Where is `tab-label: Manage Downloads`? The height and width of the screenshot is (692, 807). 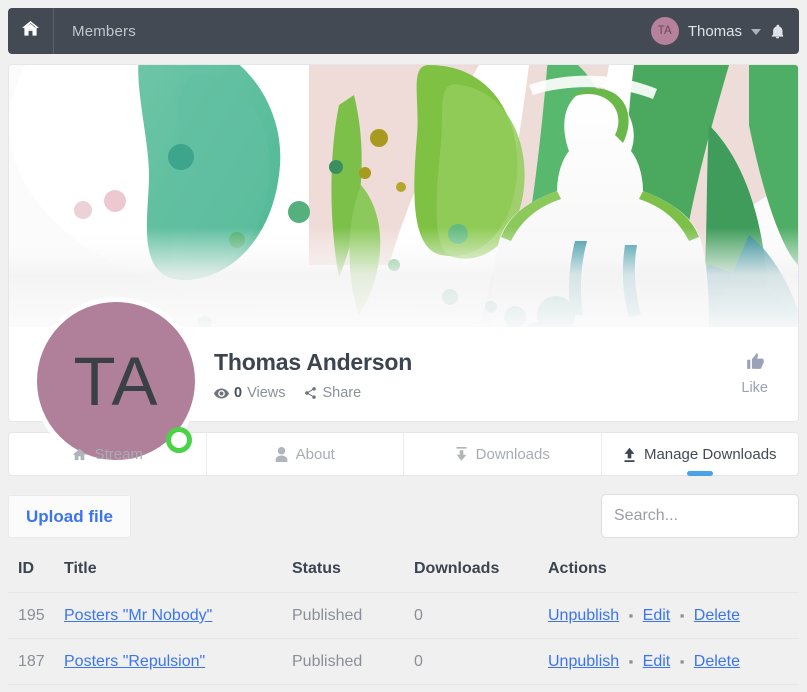
tab-label: Manage Downloads is located at coordinates (710, 454).